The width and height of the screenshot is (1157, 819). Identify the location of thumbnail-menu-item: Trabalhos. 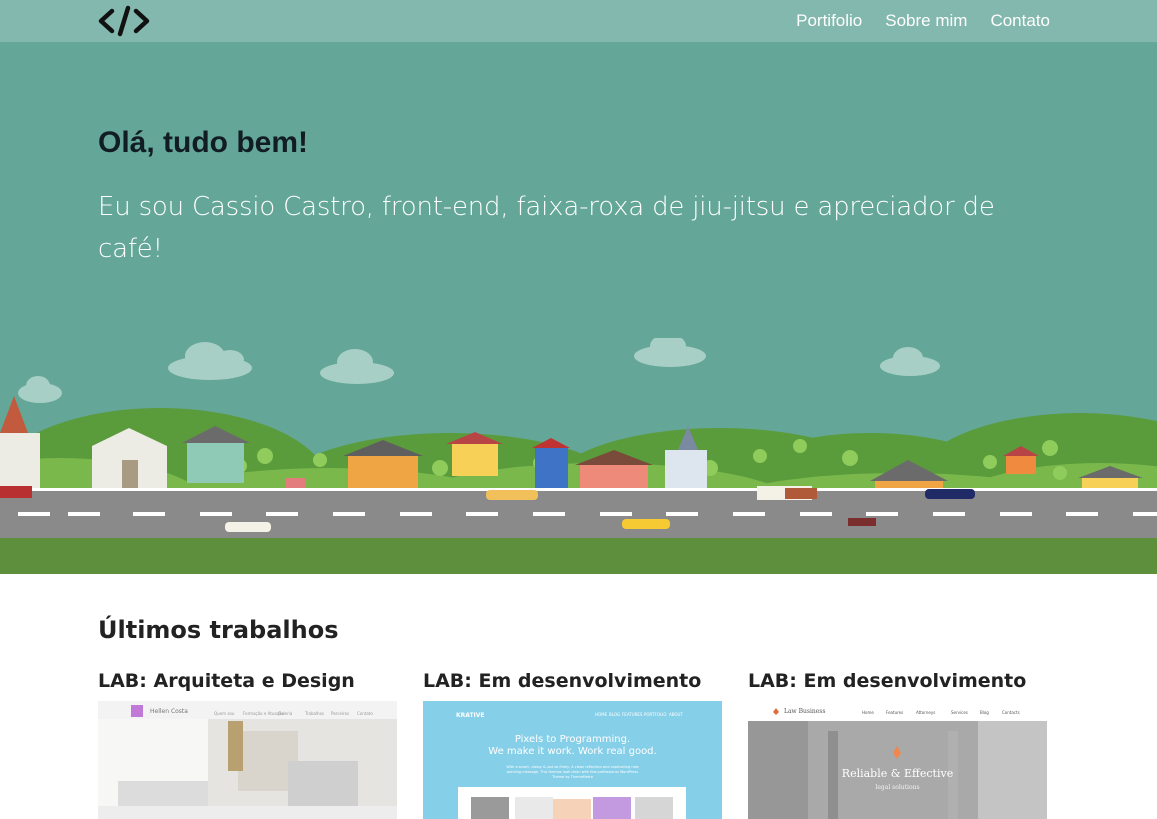
(315, 713).